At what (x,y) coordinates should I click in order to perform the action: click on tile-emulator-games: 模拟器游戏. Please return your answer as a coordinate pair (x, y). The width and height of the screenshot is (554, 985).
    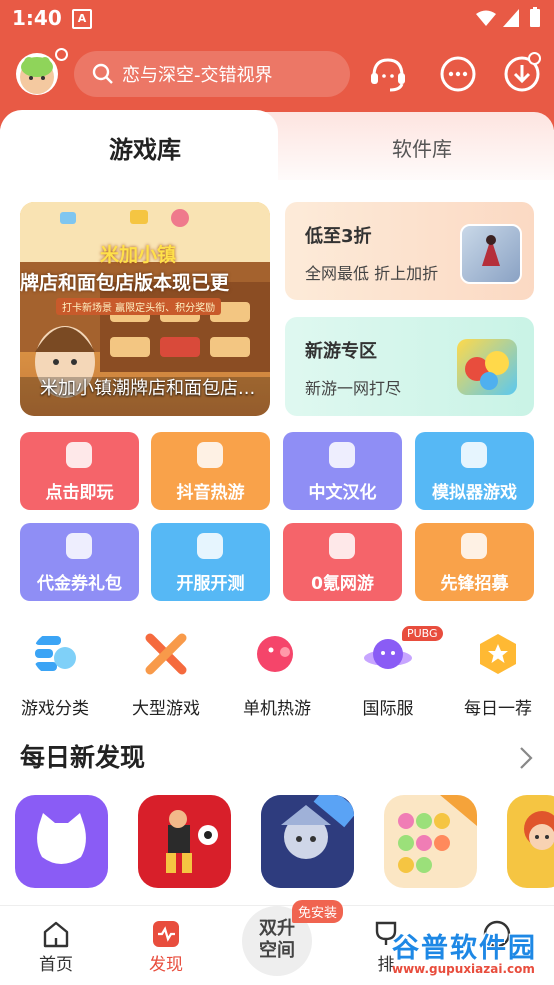
    Looking at the image, I should click on (474, 471).